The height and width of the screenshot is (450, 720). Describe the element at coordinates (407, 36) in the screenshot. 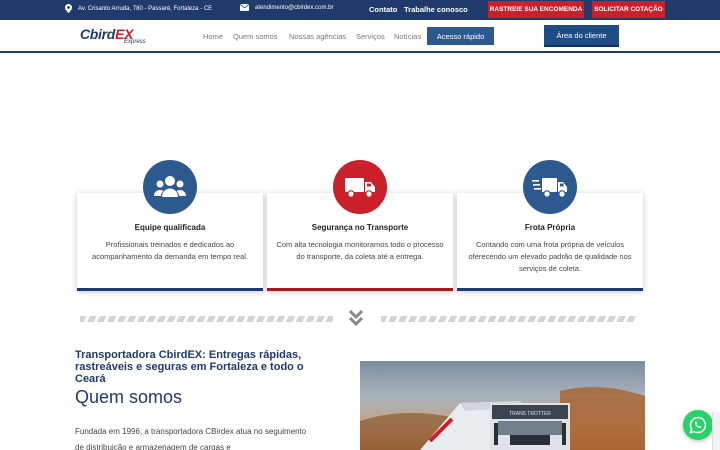

I see `nav-news: Notícias` at that location.